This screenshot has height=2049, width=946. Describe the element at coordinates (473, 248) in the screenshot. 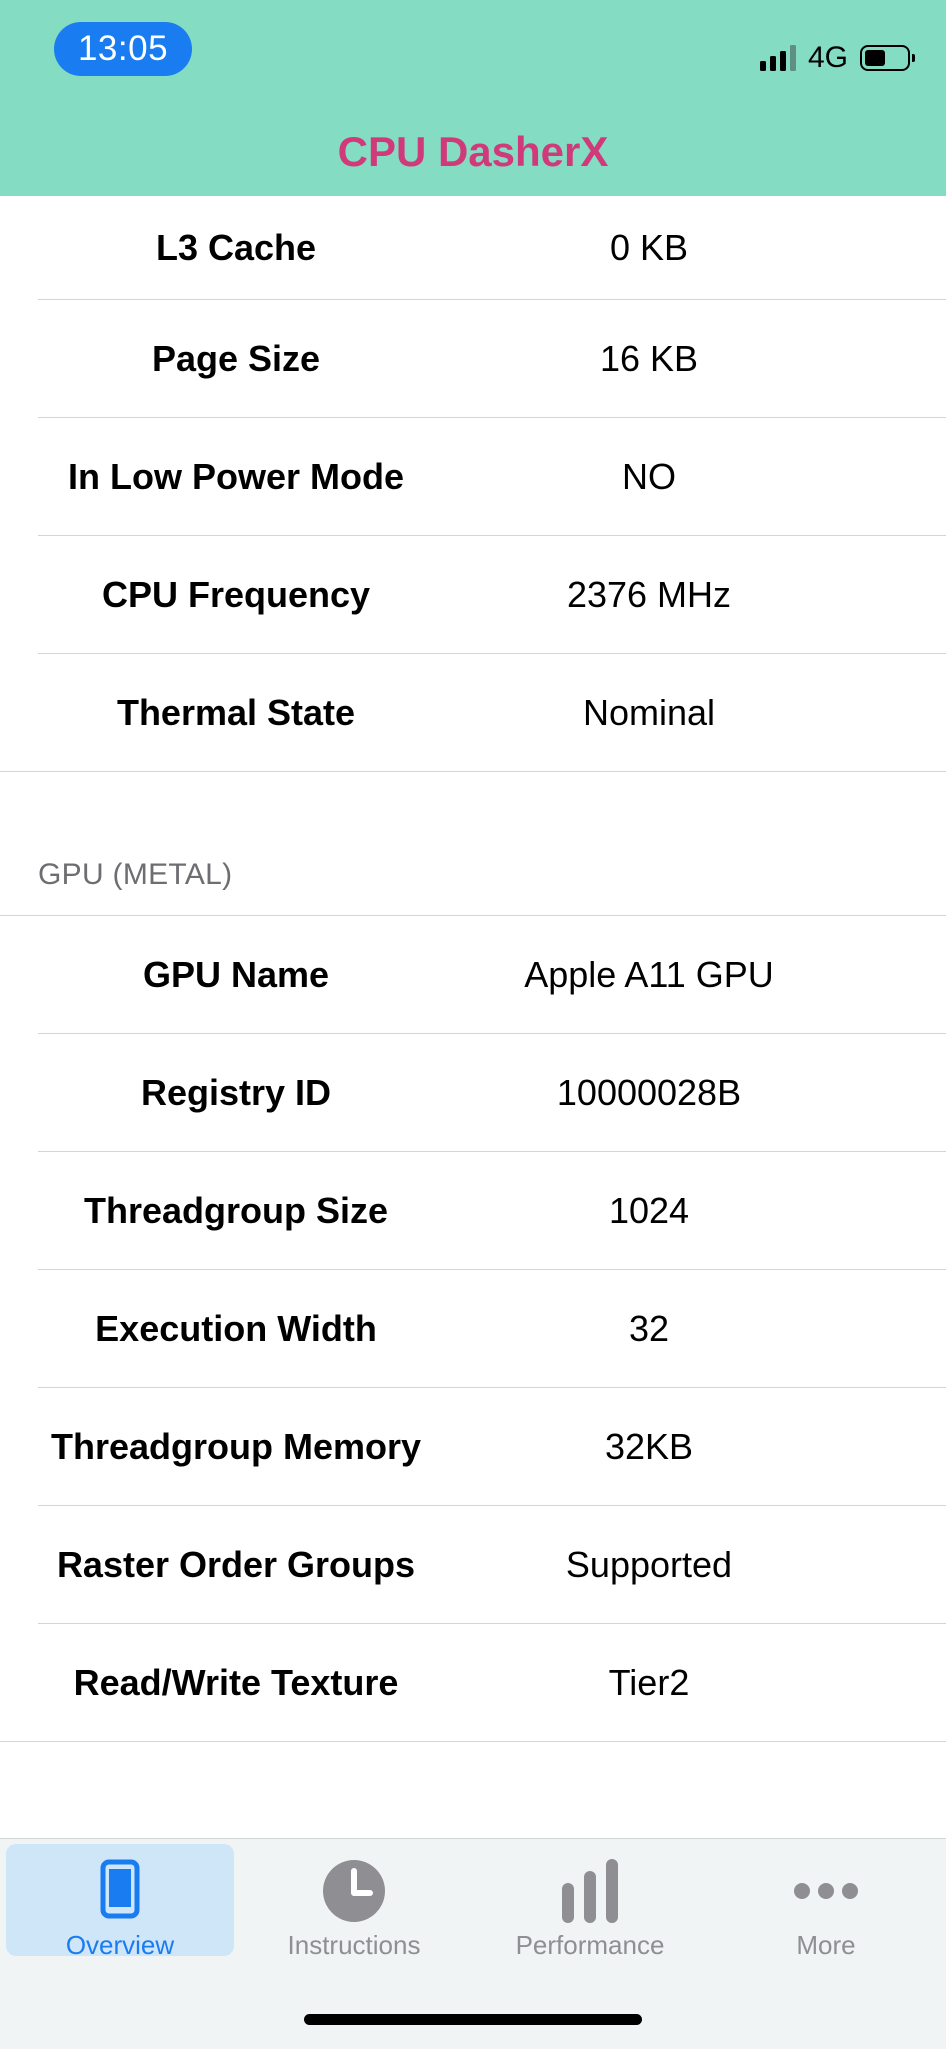

I see `table-row: L3 Cache 0 KB` at that location.